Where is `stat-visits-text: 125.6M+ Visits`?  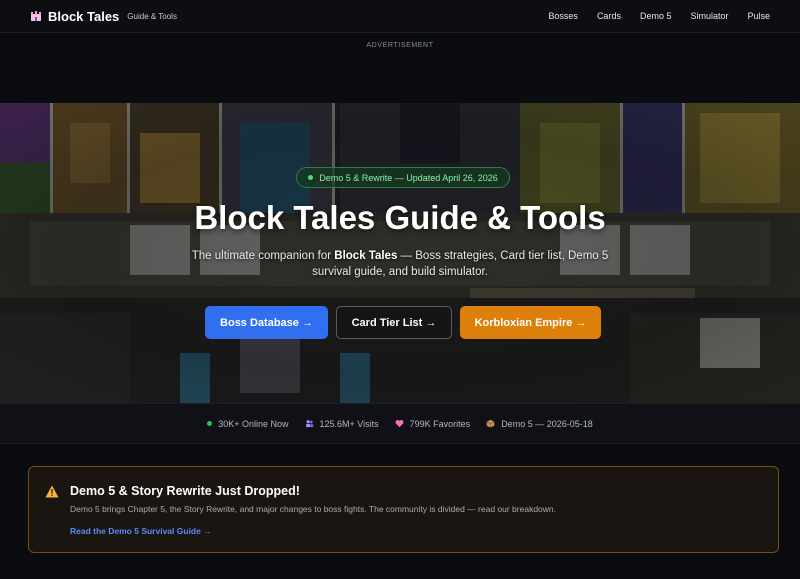
stat-visits-text: 125.6M+ Visits is located at coordinates (349, 423).